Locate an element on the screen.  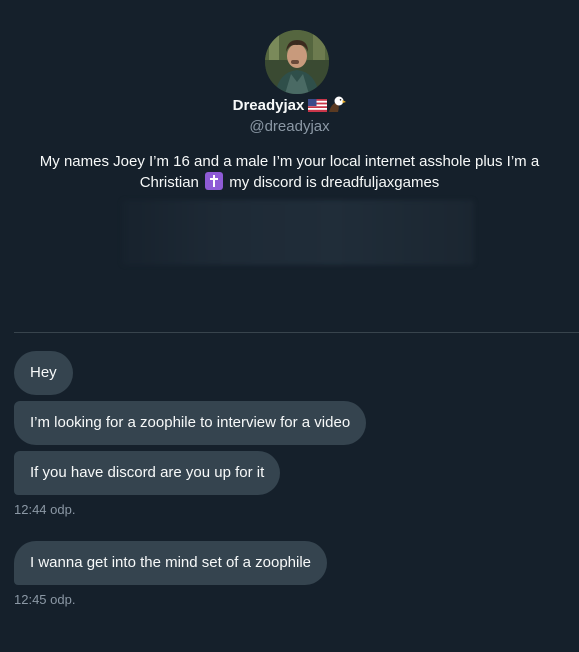
message-timestamp: 12:44 odp. is located at coordinates (45, 509).